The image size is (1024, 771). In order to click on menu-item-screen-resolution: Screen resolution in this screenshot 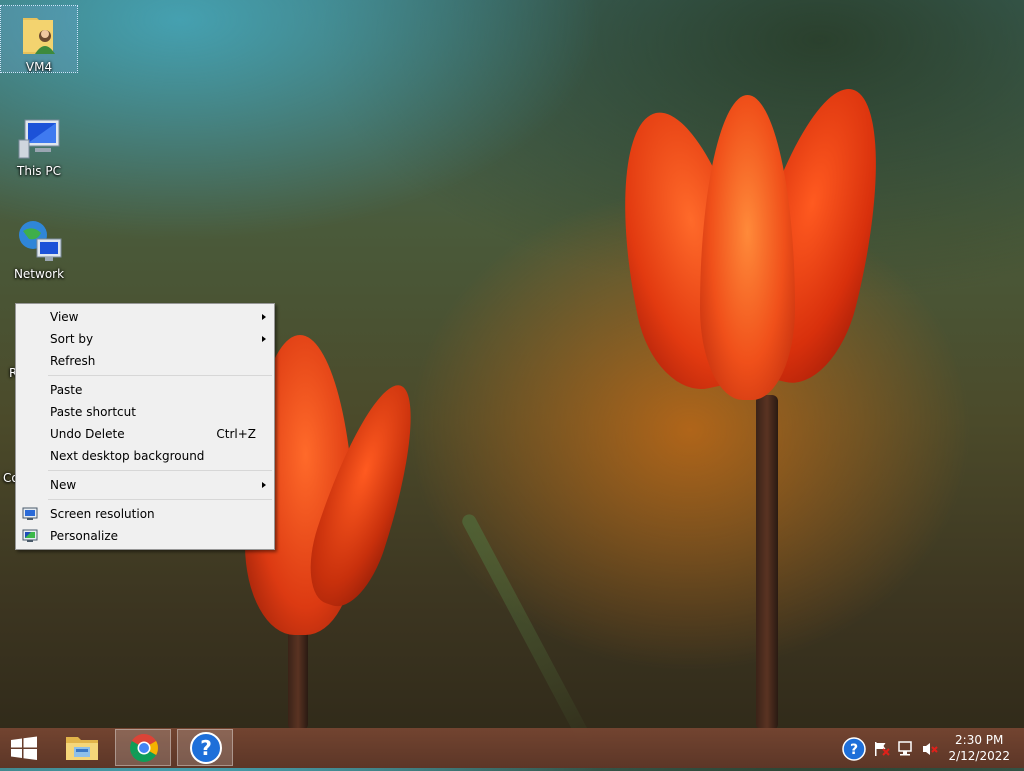, I will do `click(145, 514)`.